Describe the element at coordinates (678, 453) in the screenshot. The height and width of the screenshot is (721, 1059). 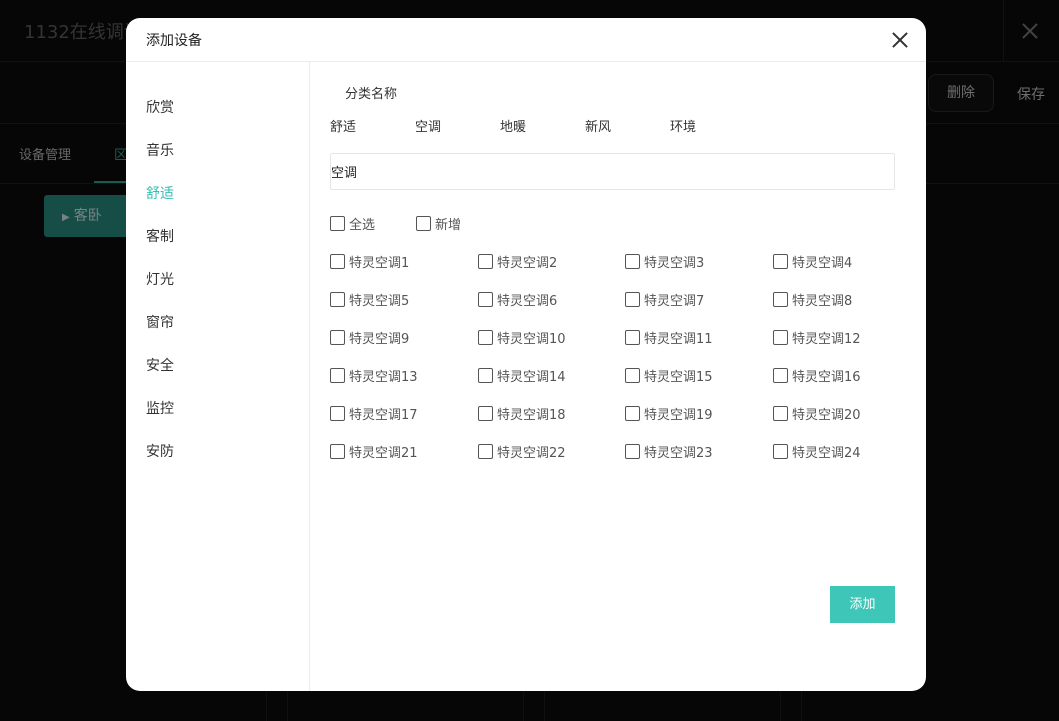
I see `device-label: 特灵空调23` at that location.